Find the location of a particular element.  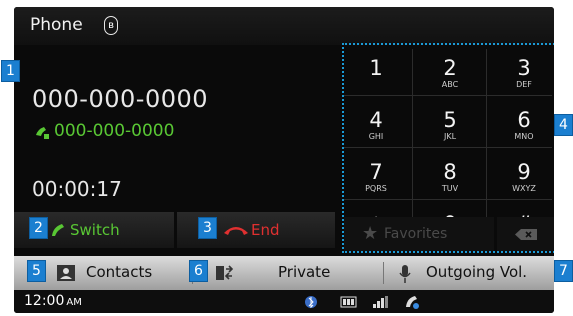

favorites-button: ★ Favorites is located at coordinates (419, 234).